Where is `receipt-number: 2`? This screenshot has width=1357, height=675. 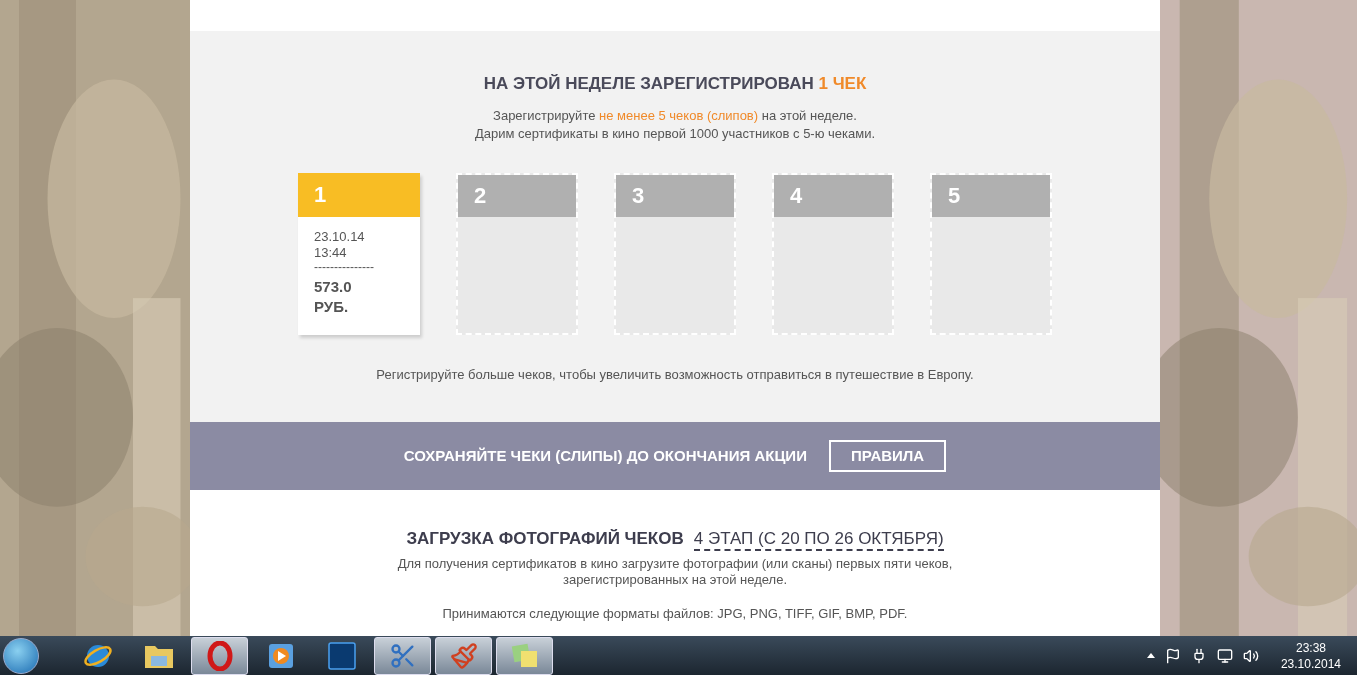
receipt-number: 2 is located at coordinates (480, 196).